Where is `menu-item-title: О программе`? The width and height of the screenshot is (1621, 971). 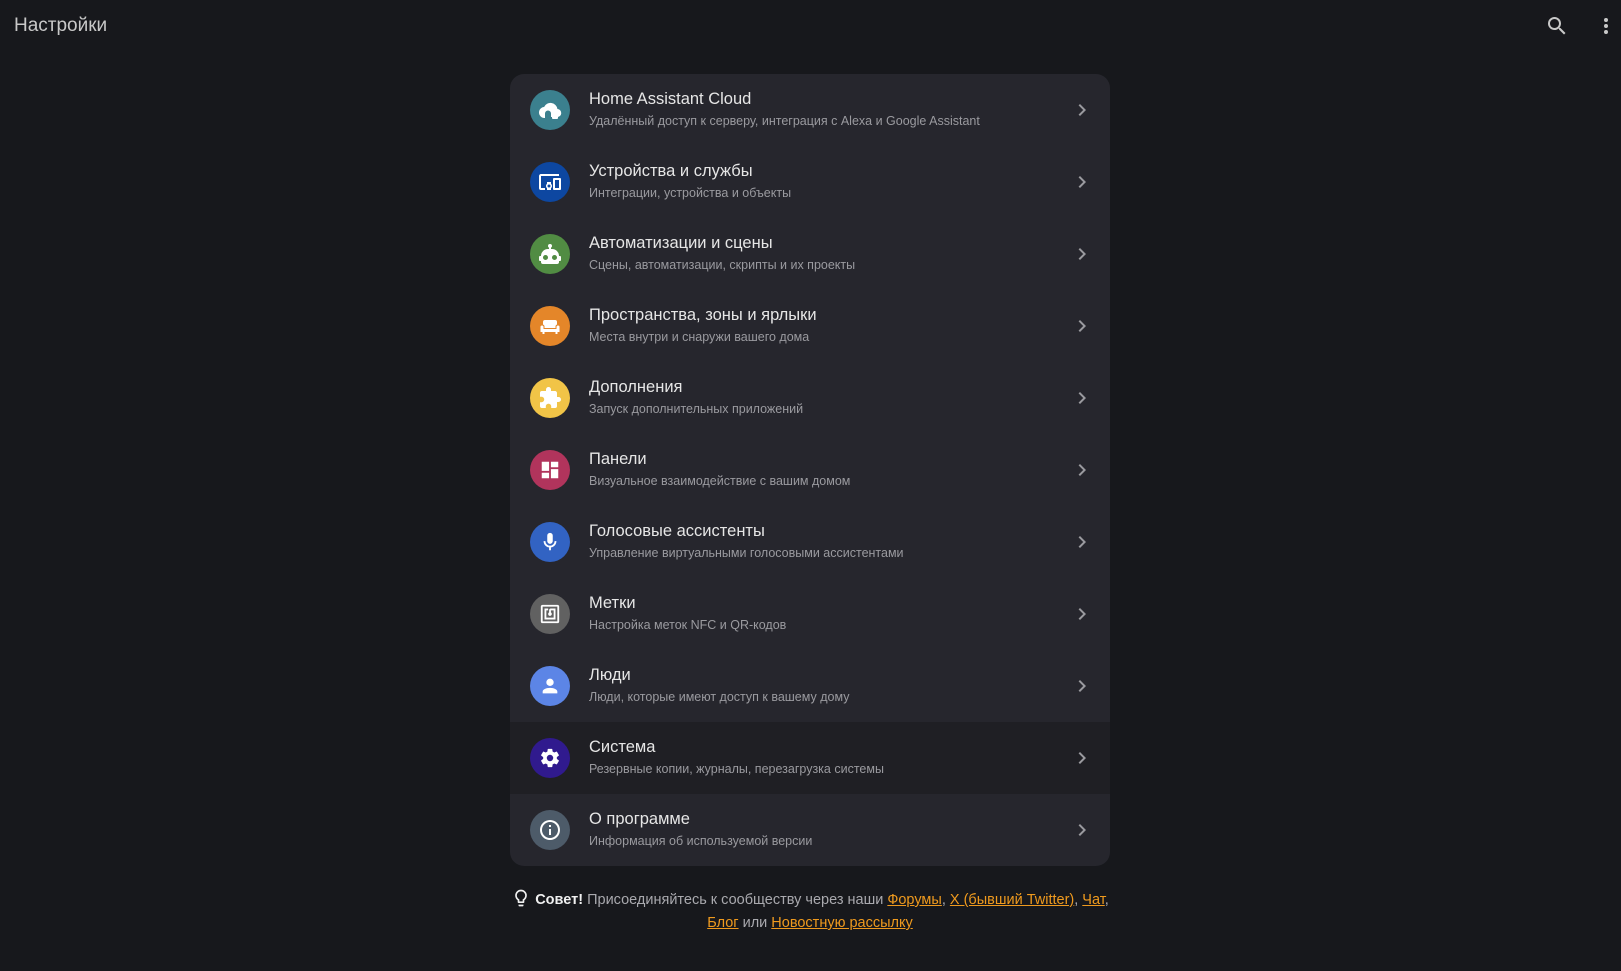 menu-item-title: О программе is located at coordinates (639, 819).